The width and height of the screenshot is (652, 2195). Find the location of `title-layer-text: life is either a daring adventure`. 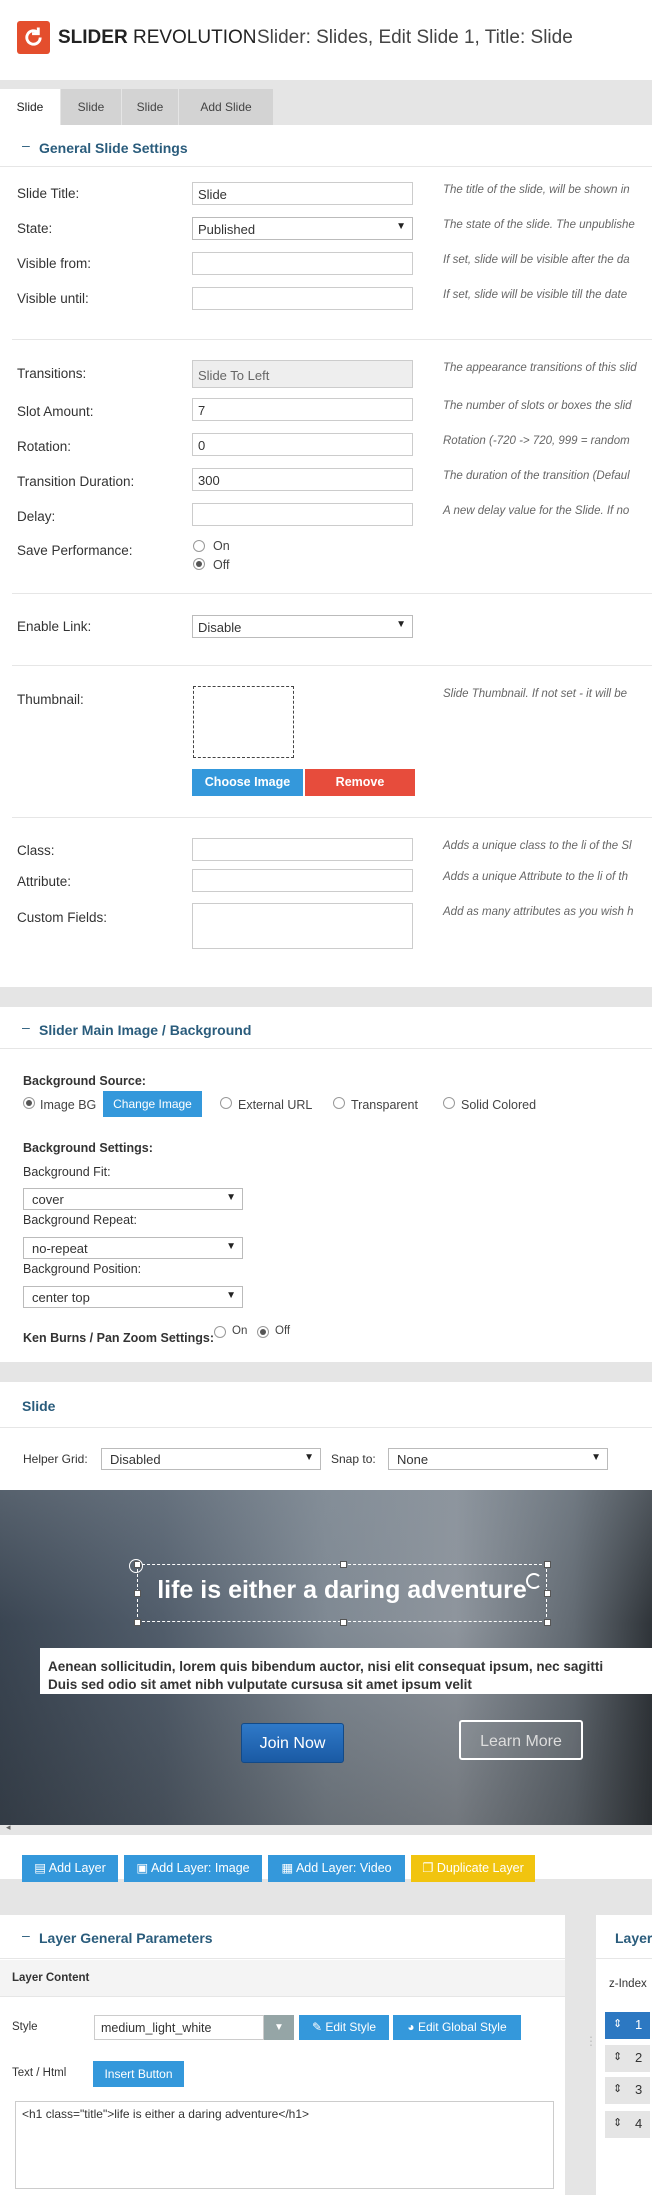

title-layer-text: life is either a daring adventure is located at coordinates (342, 1590).